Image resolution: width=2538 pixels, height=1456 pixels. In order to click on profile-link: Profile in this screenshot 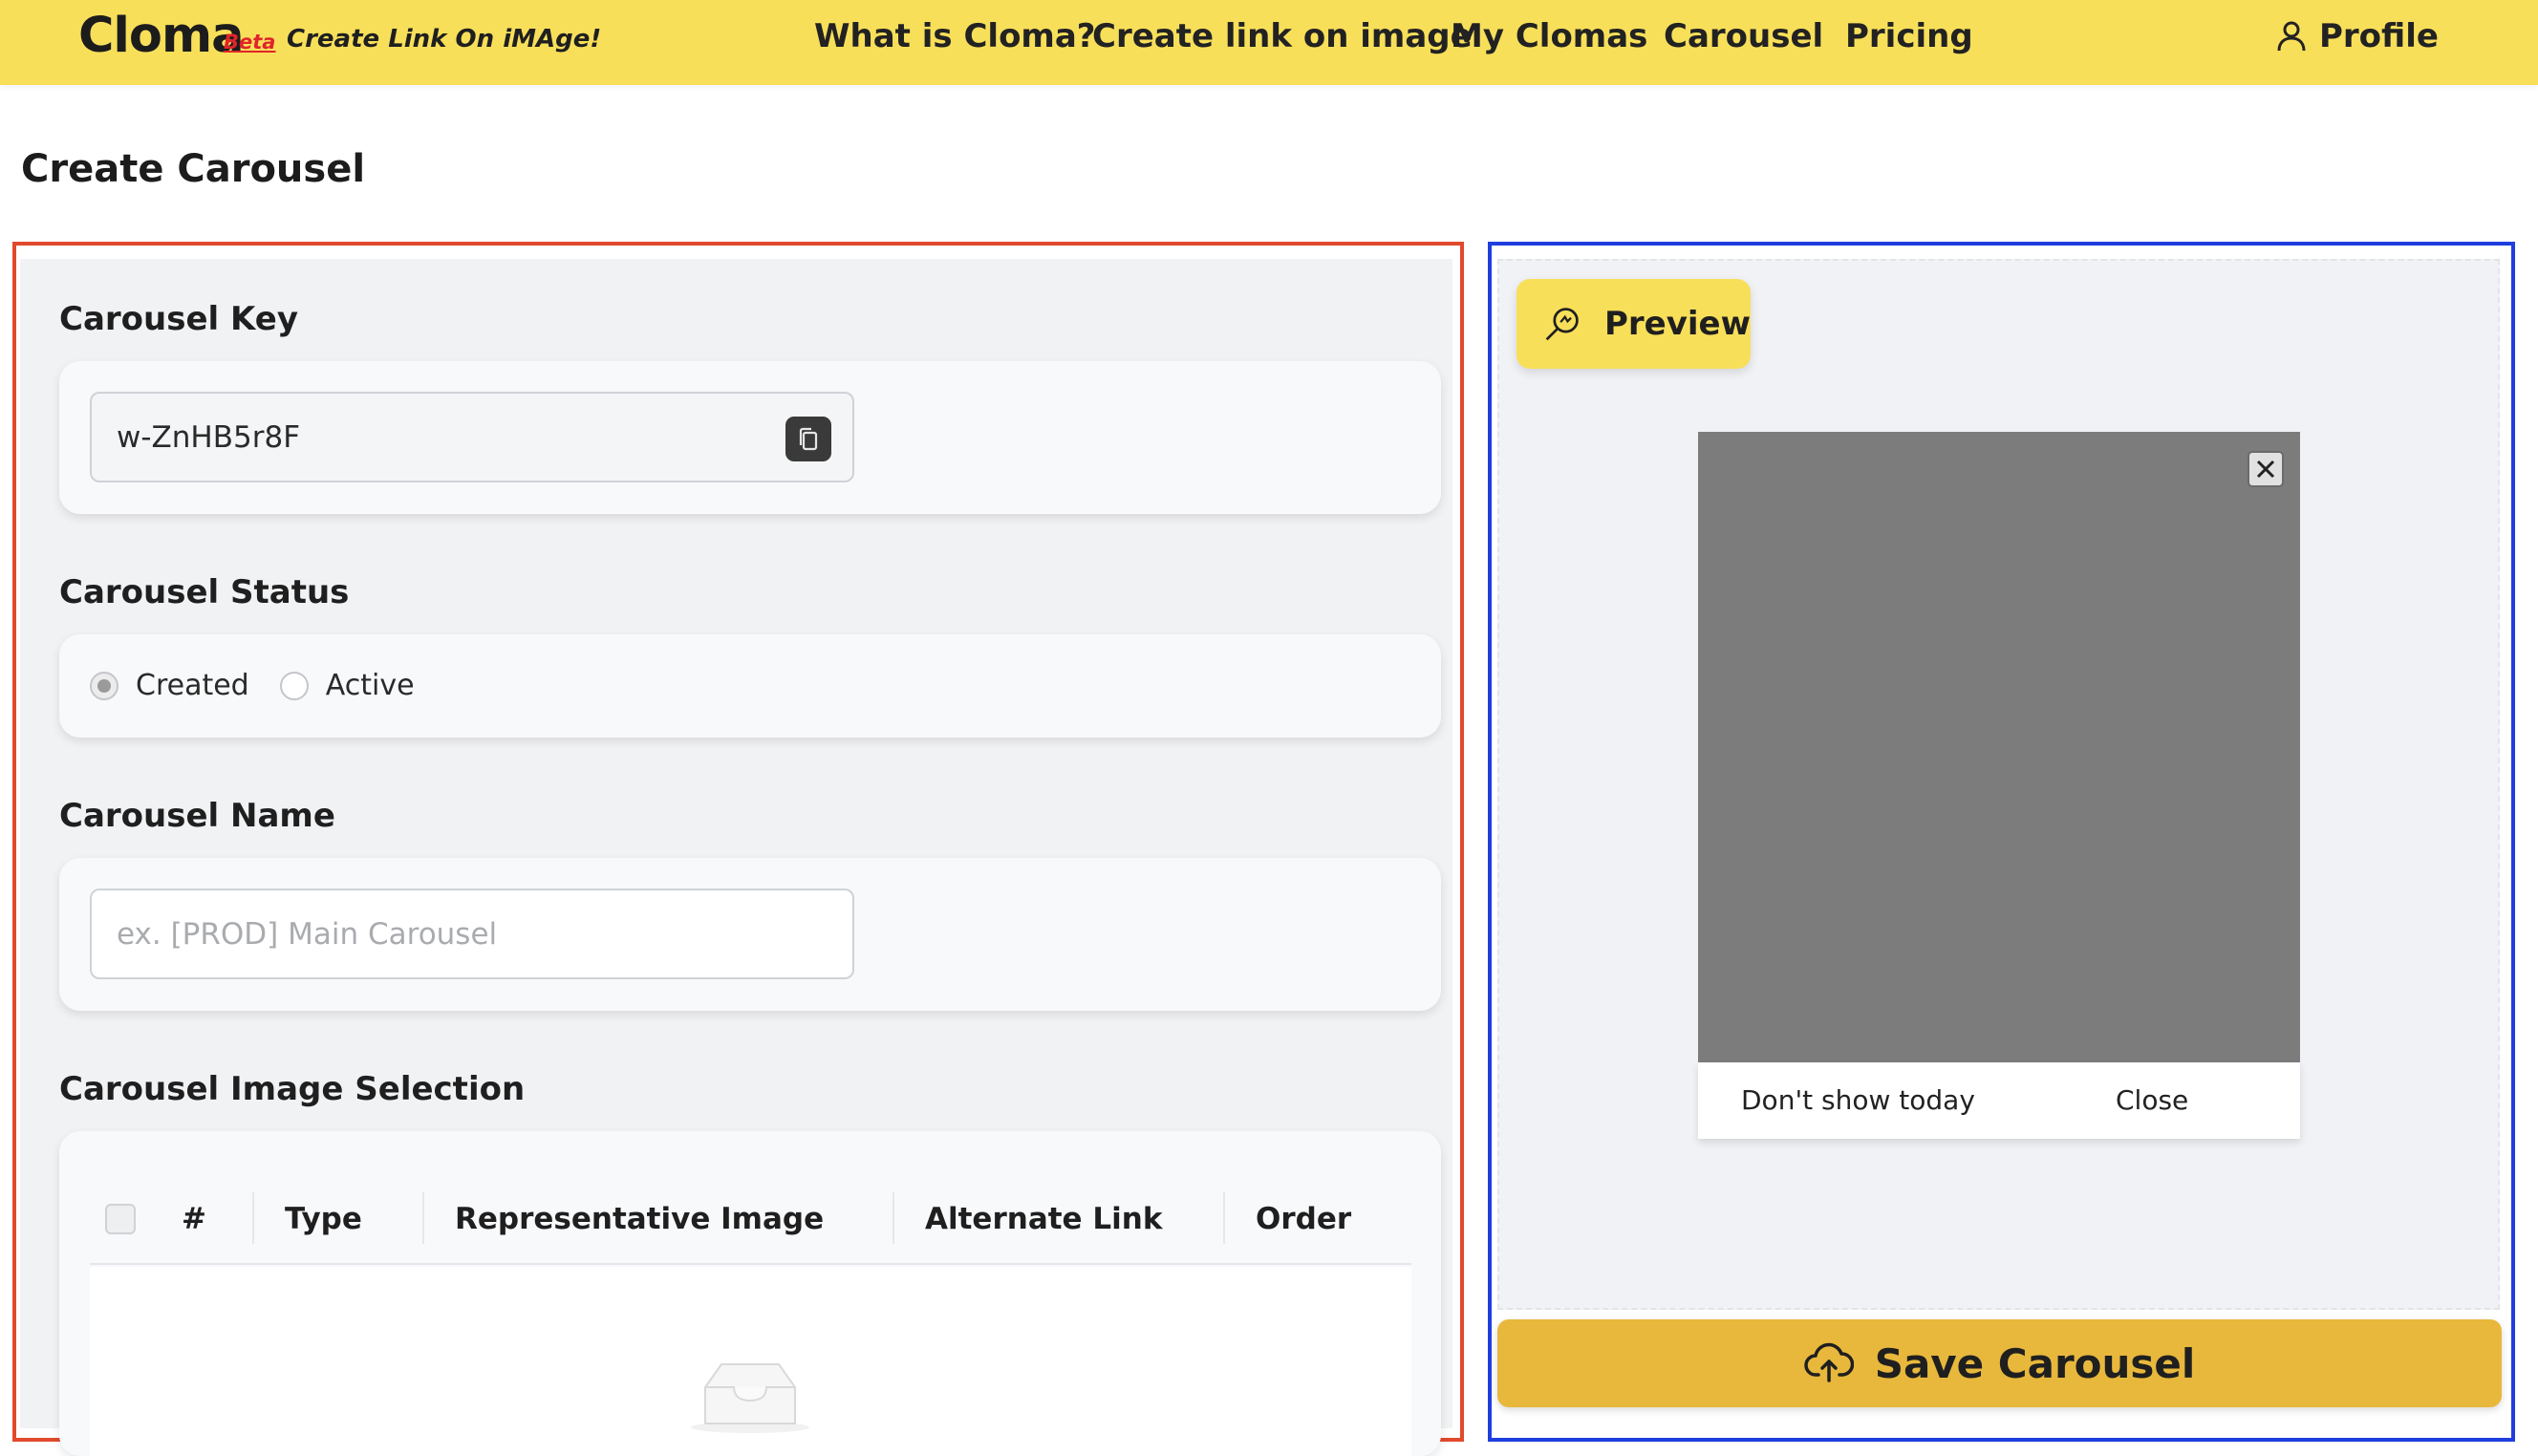, I will do `click(2358, 36)`.